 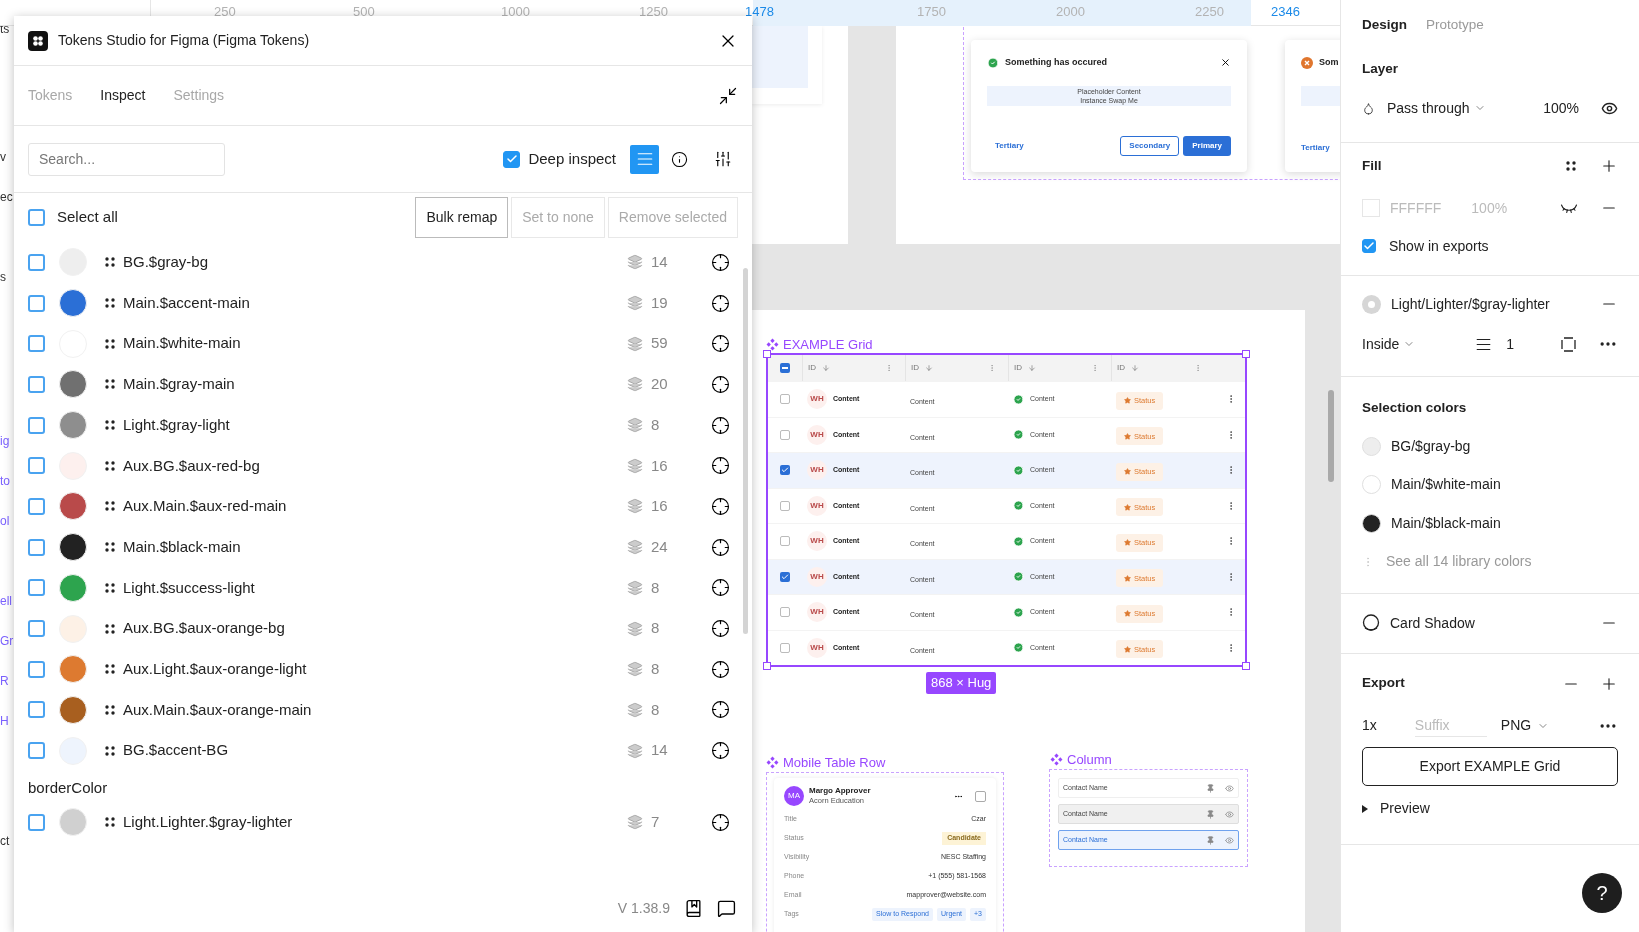 I want to click on feedback-icon, so click(x=726, y=908).